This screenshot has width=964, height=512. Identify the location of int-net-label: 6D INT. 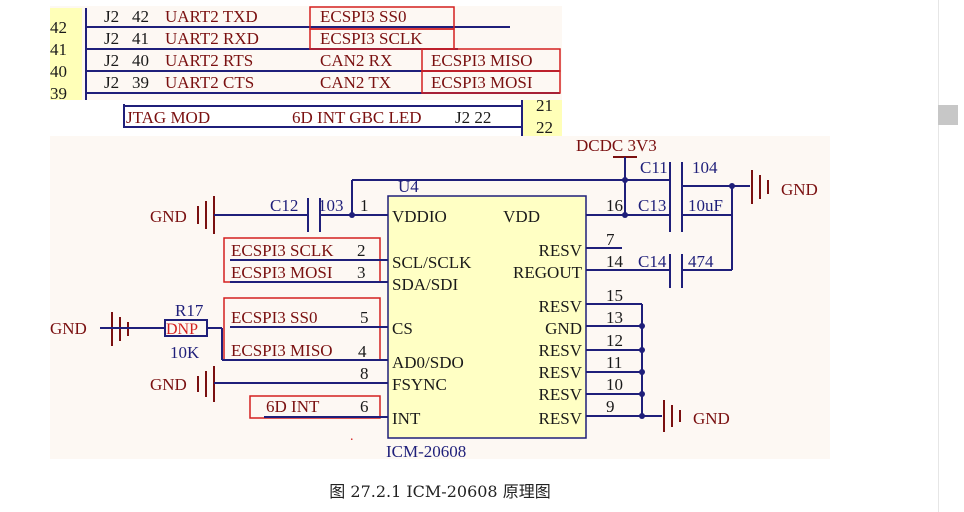
(293, 406).